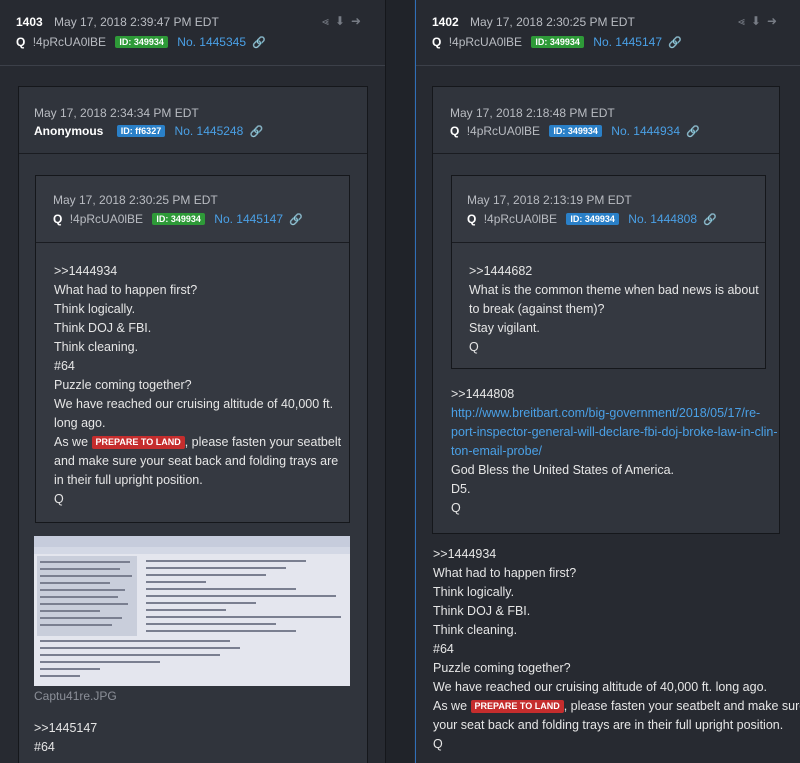  What do you see at coordinates (532, 113) in the screenshot?
I see `quoted-timestamp: May 17, 2018 2:18:48 PM EDT` at bounding box center [532, 113].